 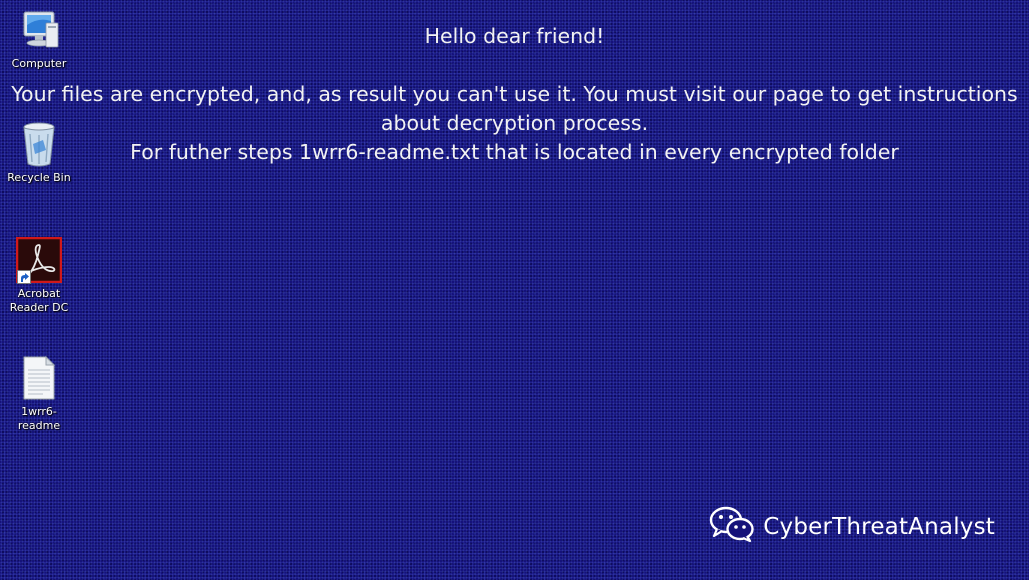 What do you see at coordinates (39, 177) in the screenshot?
I see `desktop-icon-label: Recycle Bin` at bounding box center [39, 177].